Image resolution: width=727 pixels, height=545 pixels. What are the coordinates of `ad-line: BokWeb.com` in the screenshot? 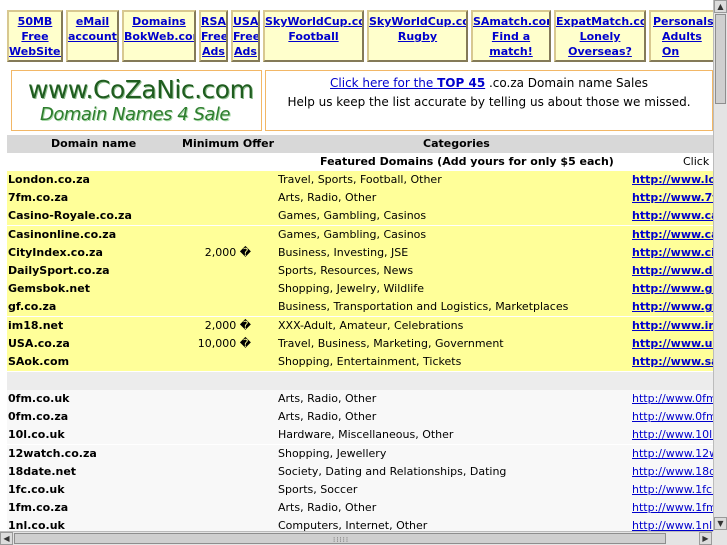 It's located at (159, 36).